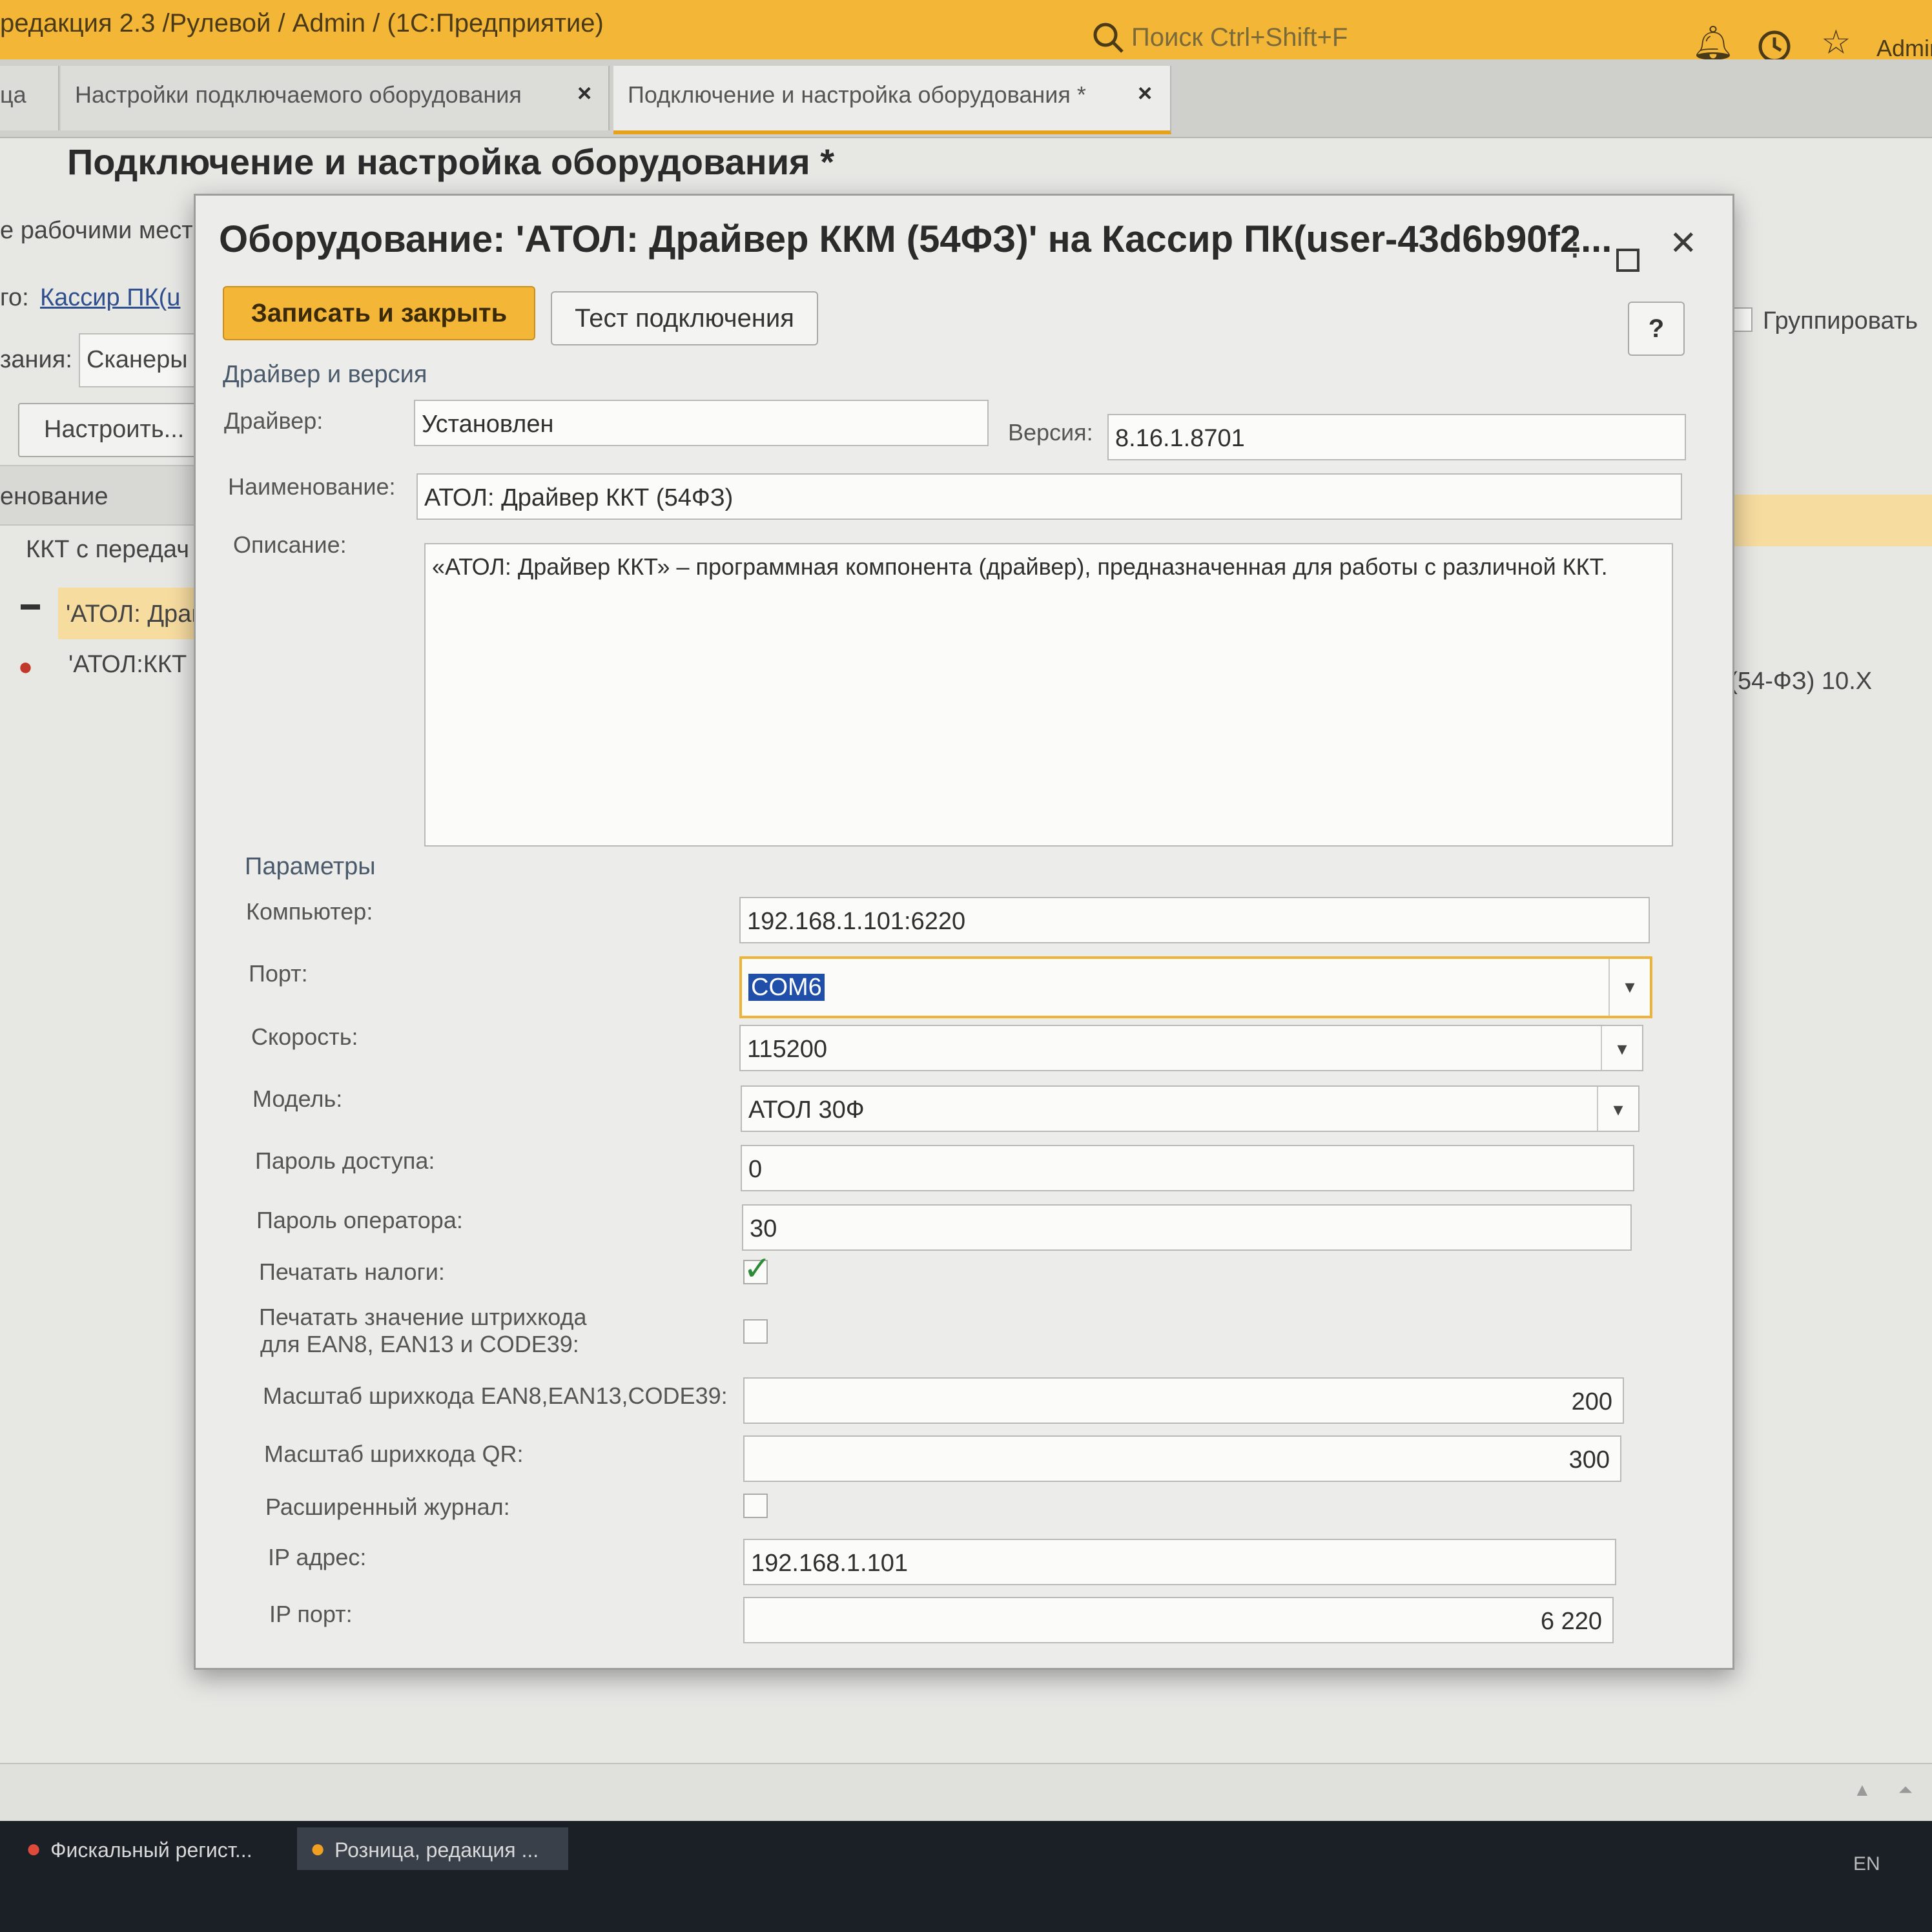 The image size is (1932, 1932). Describe the element at coordinates (419, 1344) in the screenshot. I see `print-barcode-label-2: для EAN8, EAN13 и CODE39:` at that location.